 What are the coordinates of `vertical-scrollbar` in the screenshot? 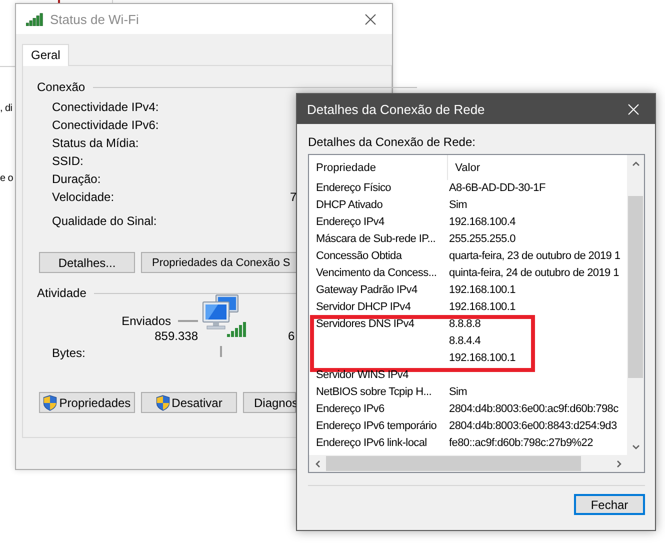 It's located at (635, 305).